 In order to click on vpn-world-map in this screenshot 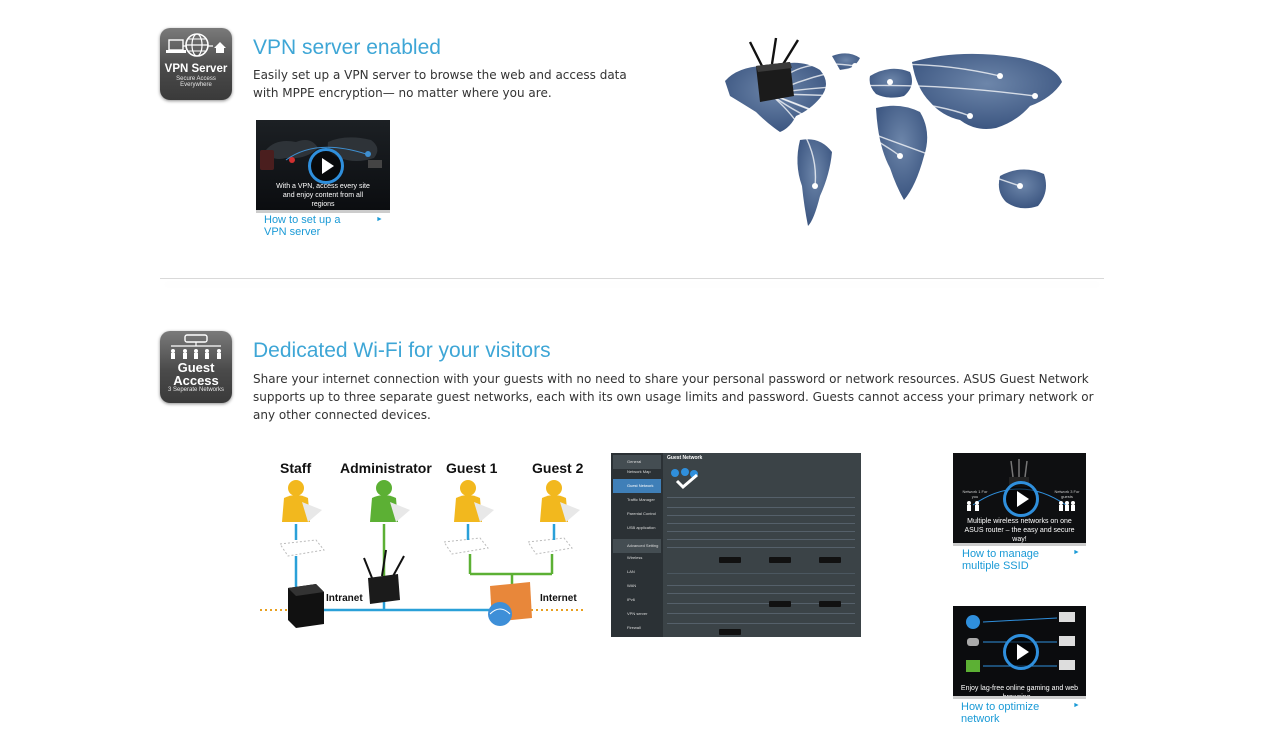, I will do `click(893, 131)`.